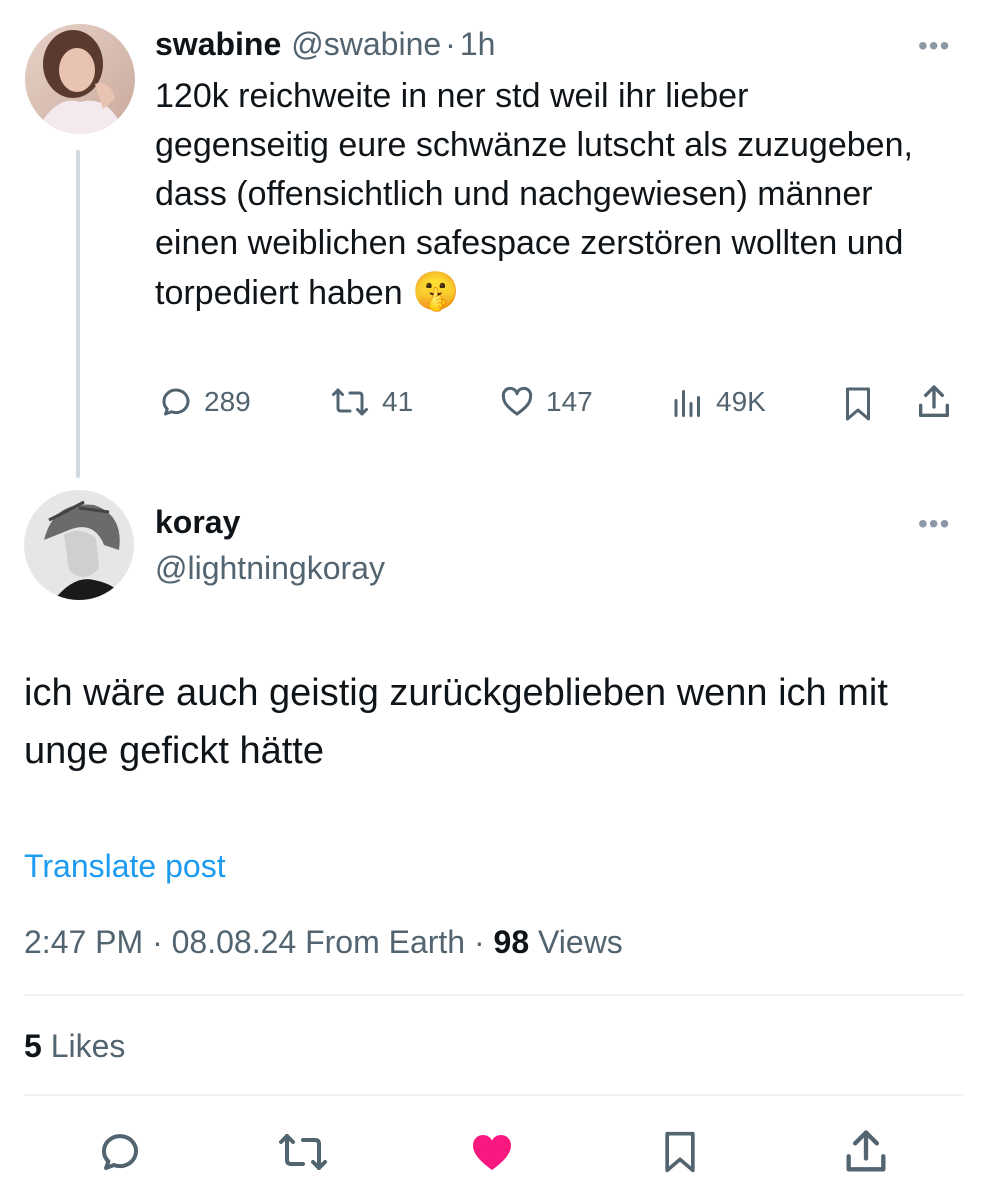 Image resolution: width=985 pixels, height=1200 pixels. What do you see at coordinates (88, 1046) in the screenshot?
I see `likes-label: Likes` at bounding box center [88, 1046].